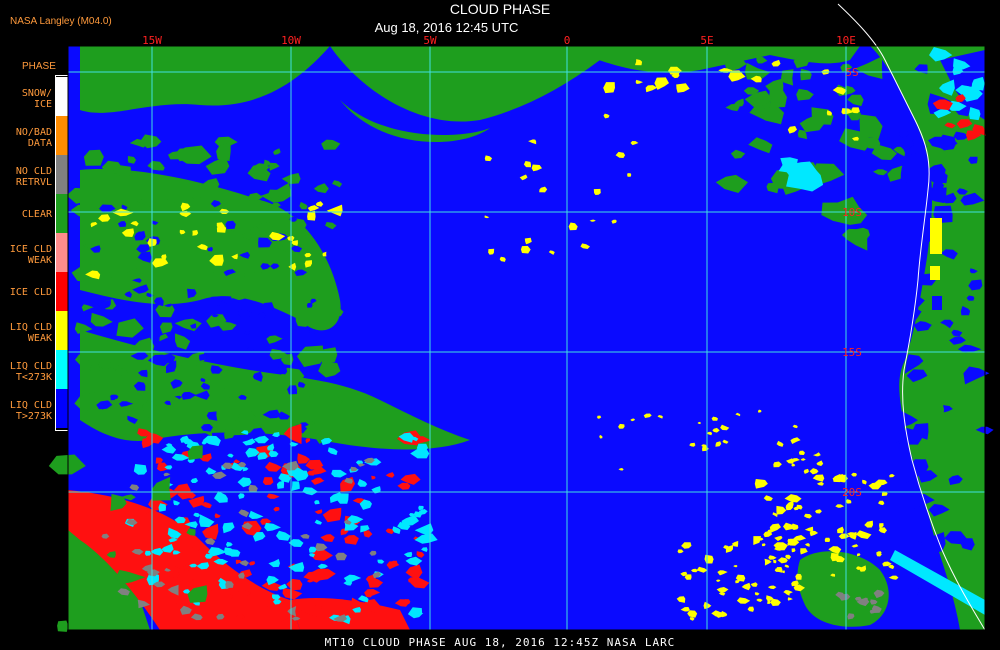 This screenshot has height=650, width=1000. Describe the element at coordinates (567, 40) in the screenshot. I see `longitude-label: 0` at that location.